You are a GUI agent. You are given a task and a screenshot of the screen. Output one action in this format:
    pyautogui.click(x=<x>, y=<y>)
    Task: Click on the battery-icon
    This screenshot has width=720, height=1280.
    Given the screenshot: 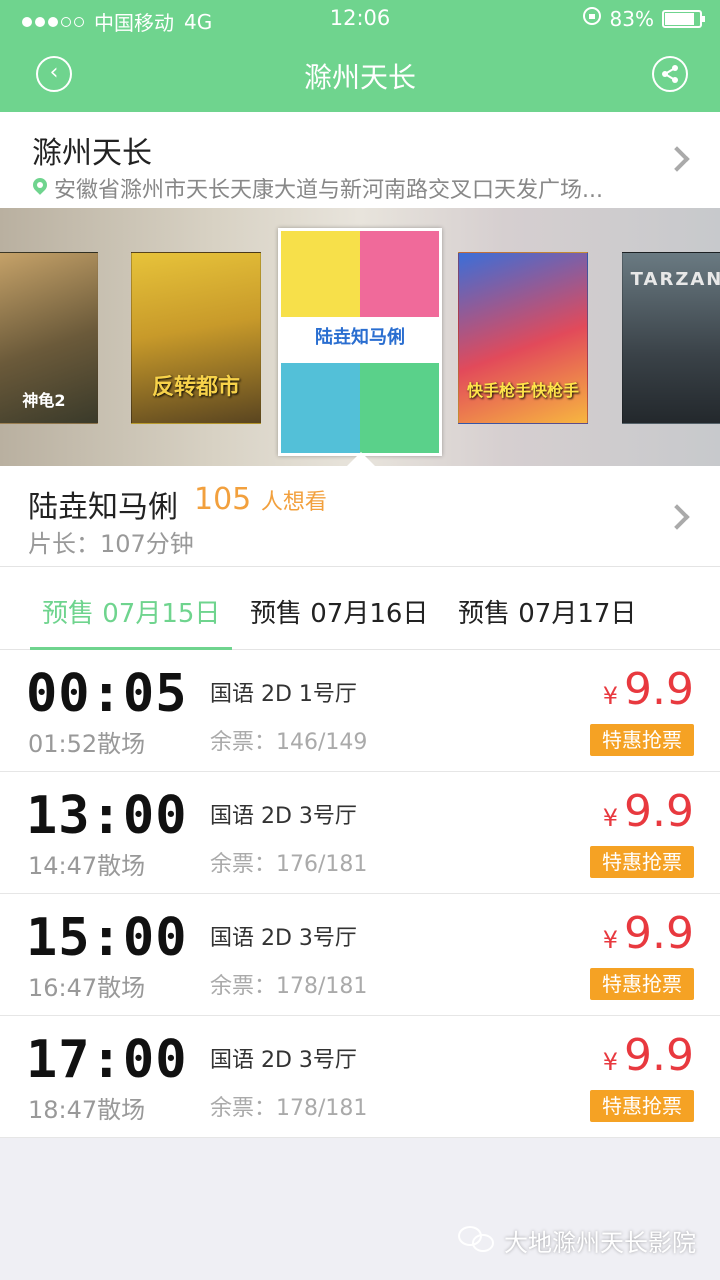 What is the action you would take?
    pyautogui.click(x=683, y=18)
    